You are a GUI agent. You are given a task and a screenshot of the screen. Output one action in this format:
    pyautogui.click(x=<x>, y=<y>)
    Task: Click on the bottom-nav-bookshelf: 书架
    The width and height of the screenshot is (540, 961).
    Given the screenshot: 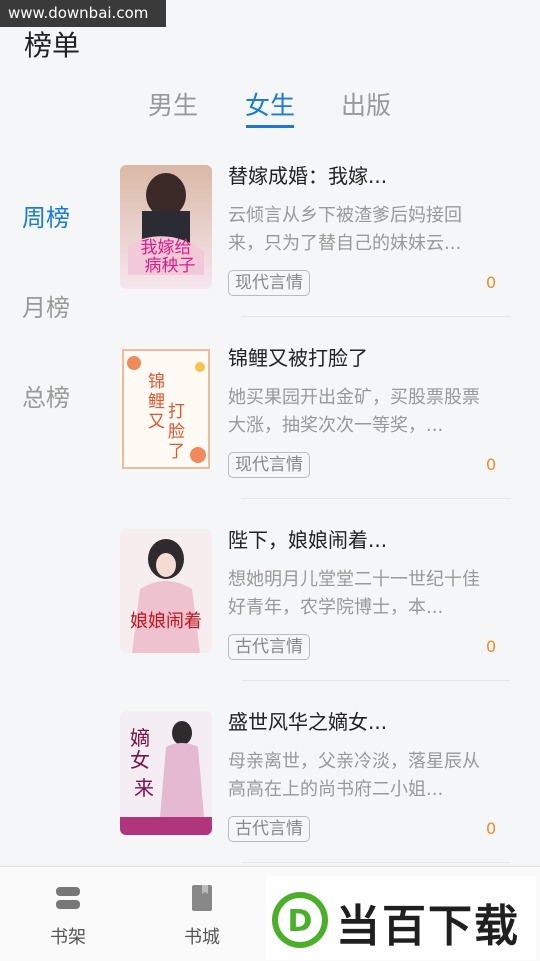 What is the action you would take?
    pyautogui.click(x=68, y=908)
    